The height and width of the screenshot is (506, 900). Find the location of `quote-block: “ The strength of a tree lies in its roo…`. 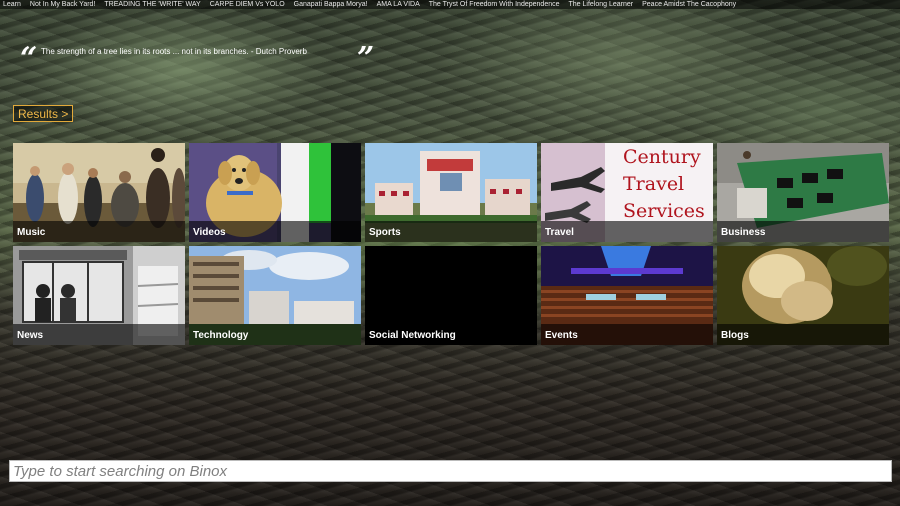

quote-block: “ The strength of a tree lies in its roo… is located at coordinates (197, 60).